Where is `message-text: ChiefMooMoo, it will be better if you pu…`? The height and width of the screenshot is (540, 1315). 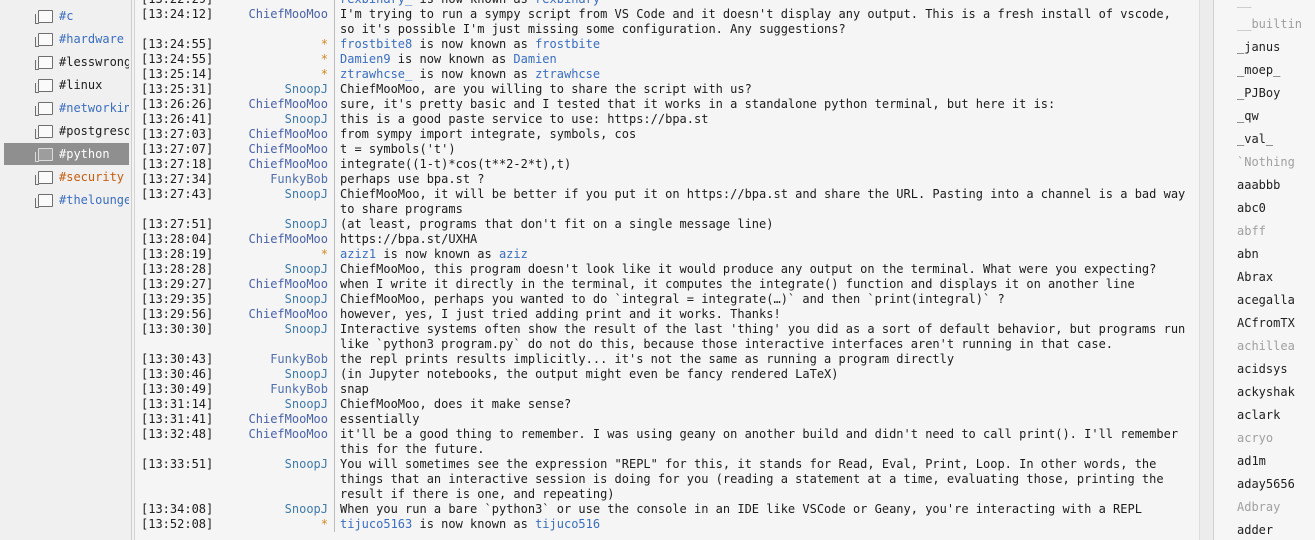 message-text: ChiefMooMoo, it will be better if you pu… is located at coordinates (766, 201).